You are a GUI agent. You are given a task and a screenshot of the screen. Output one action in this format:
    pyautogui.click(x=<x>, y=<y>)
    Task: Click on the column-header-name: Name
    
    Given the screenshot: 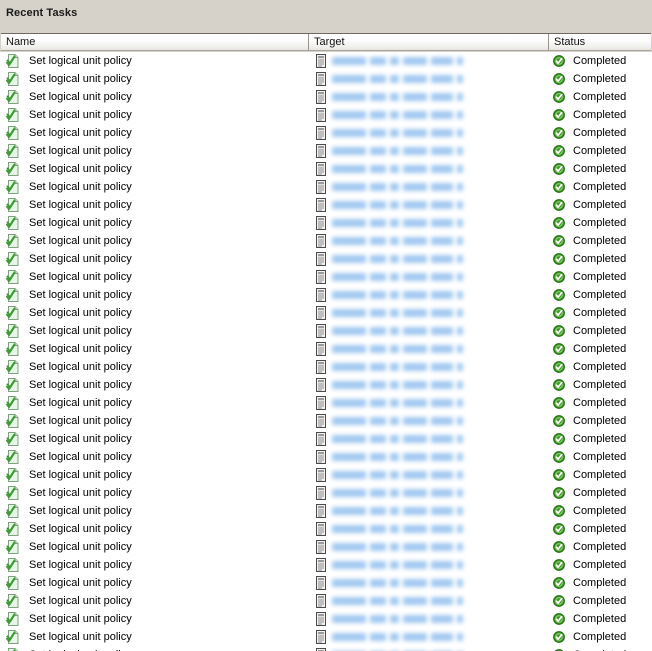 What is the action you would take?
    pyautogui.click(x=155, y=42)
    